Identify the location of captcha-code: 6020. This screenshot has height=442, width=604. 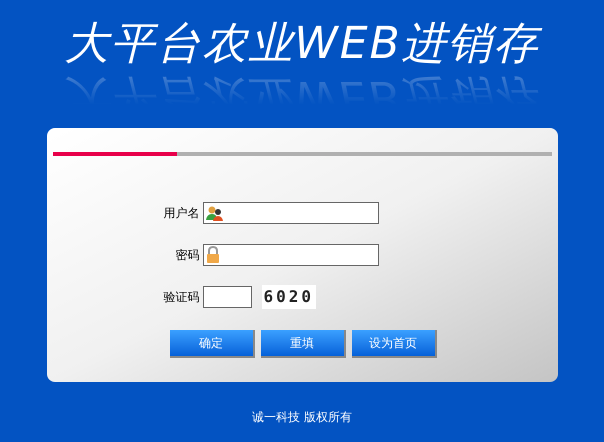
(289, 296).